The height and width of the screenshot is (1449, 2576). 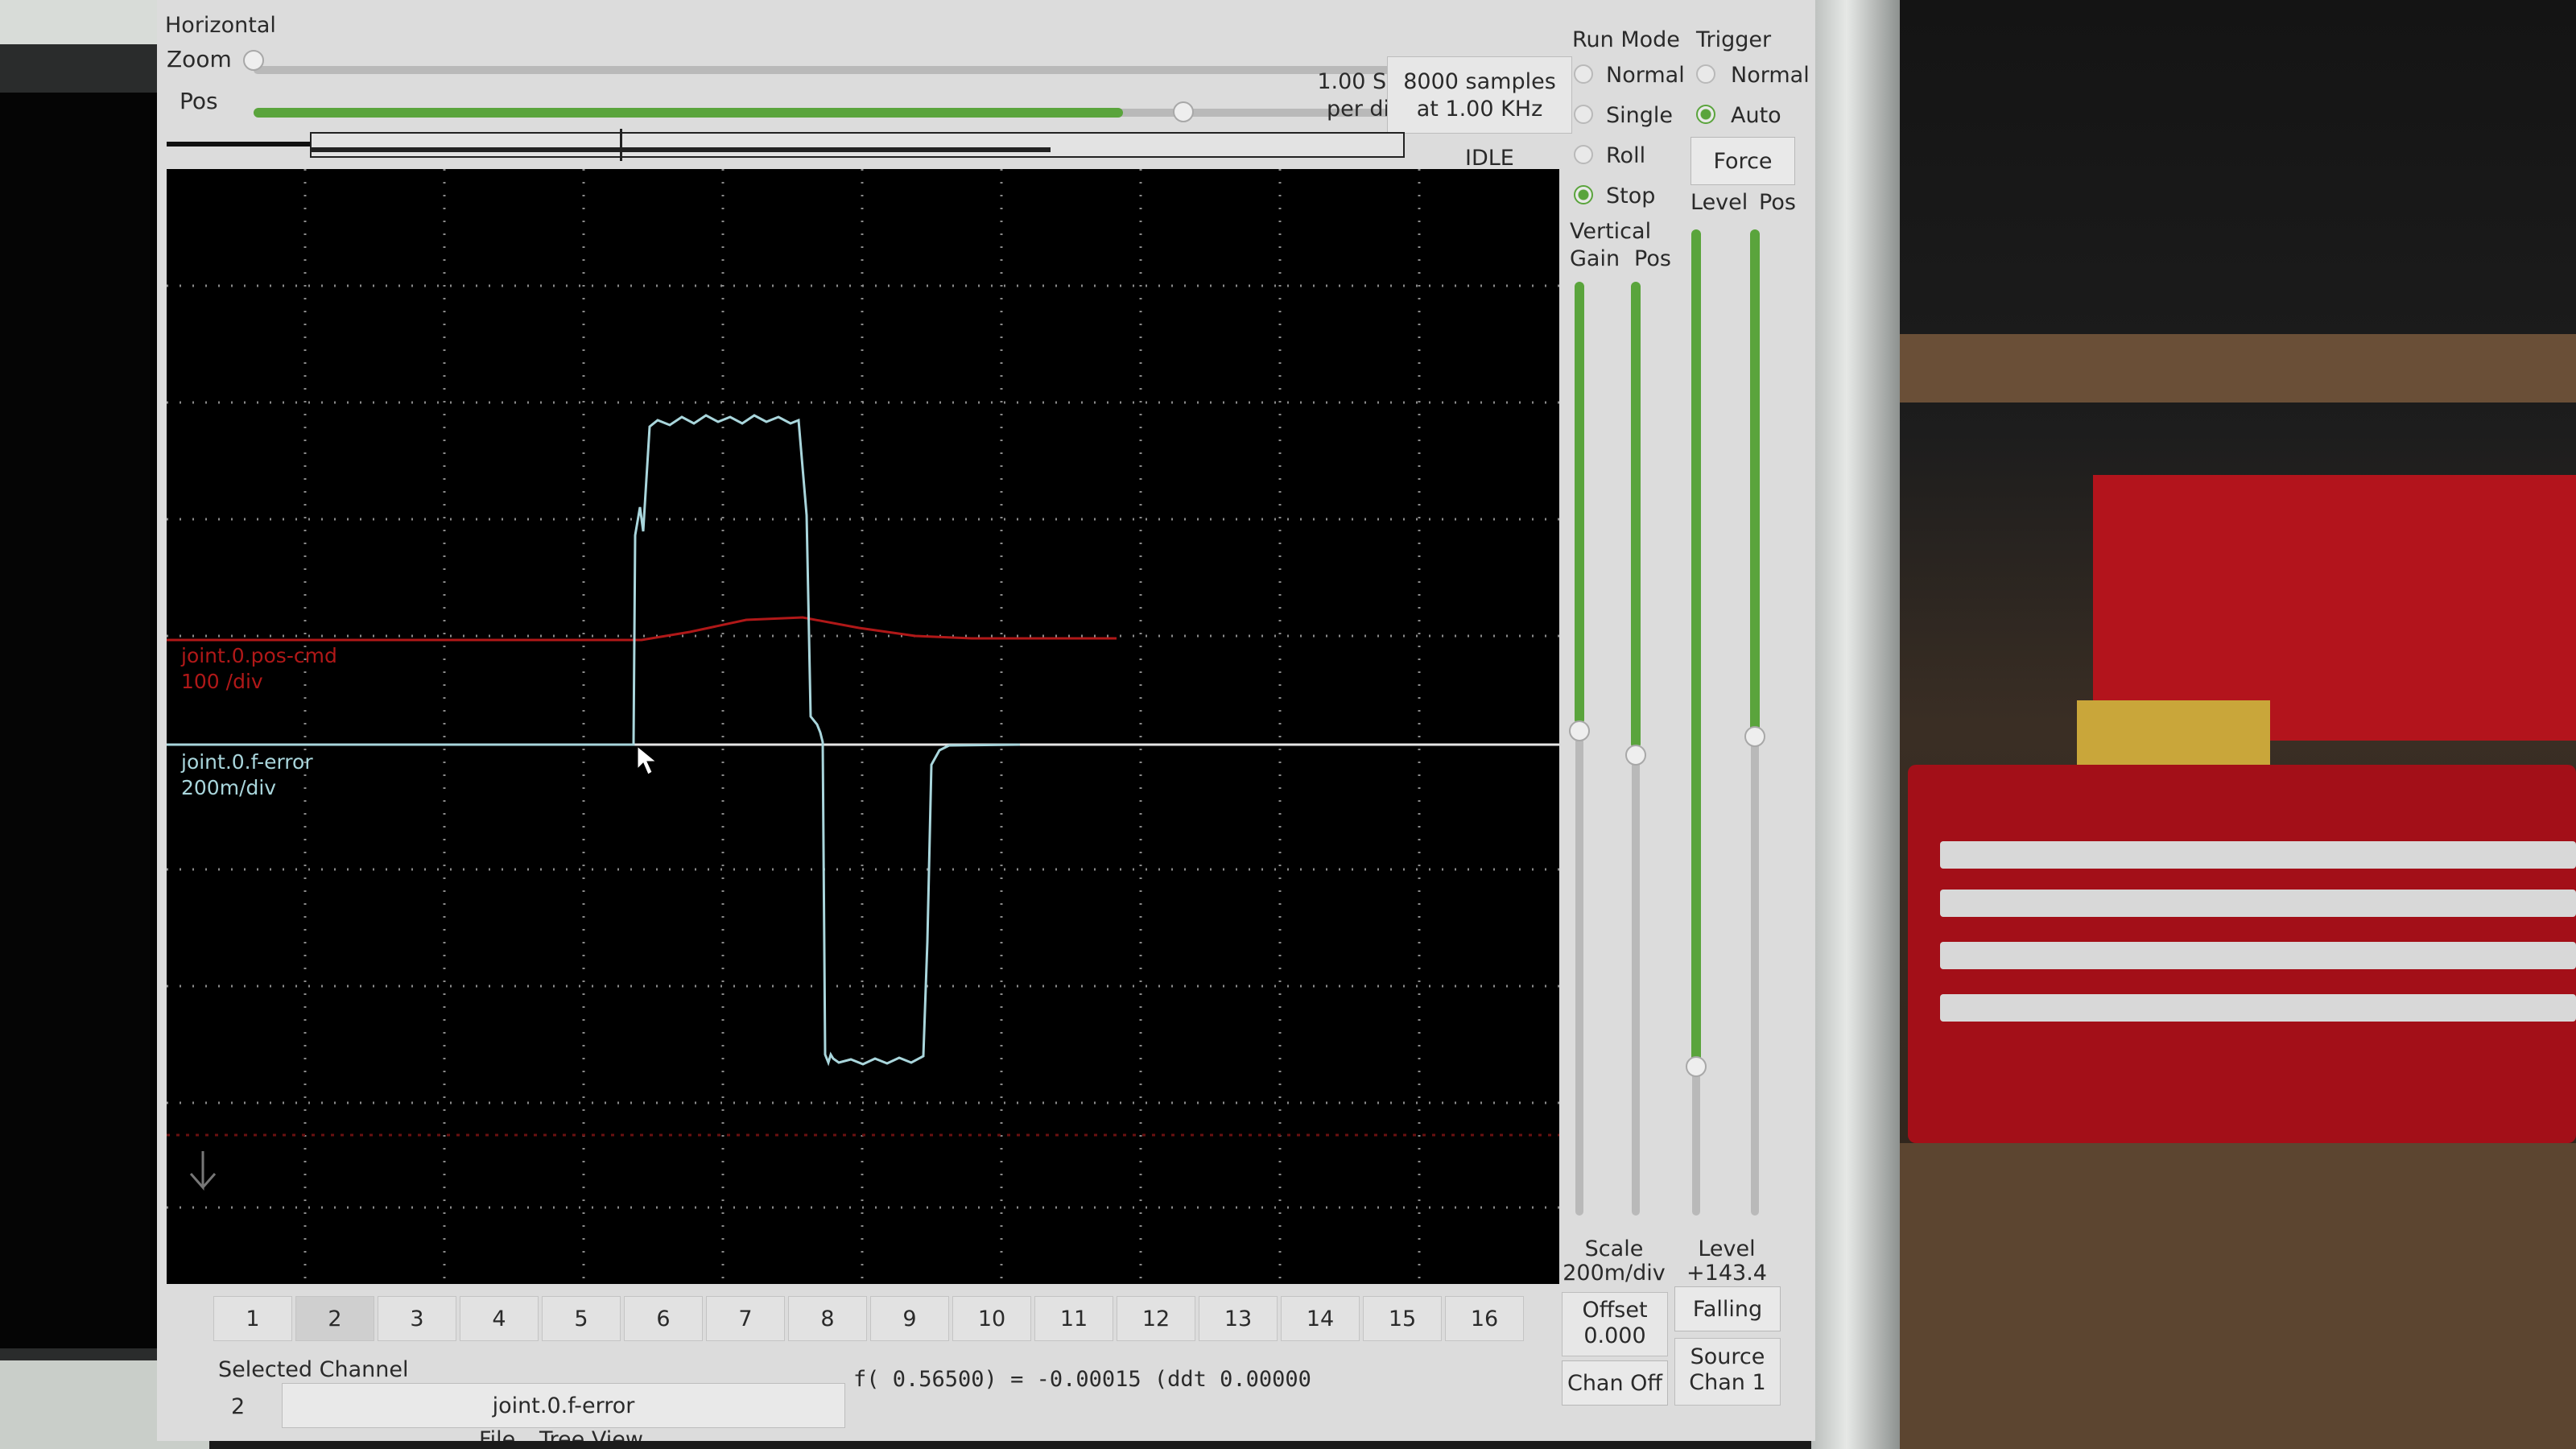 What do you see at coordinates (1479, 81) in the screenshot?
I see `samples-line1: 8000 samples` at bounding box center [1479, 81].